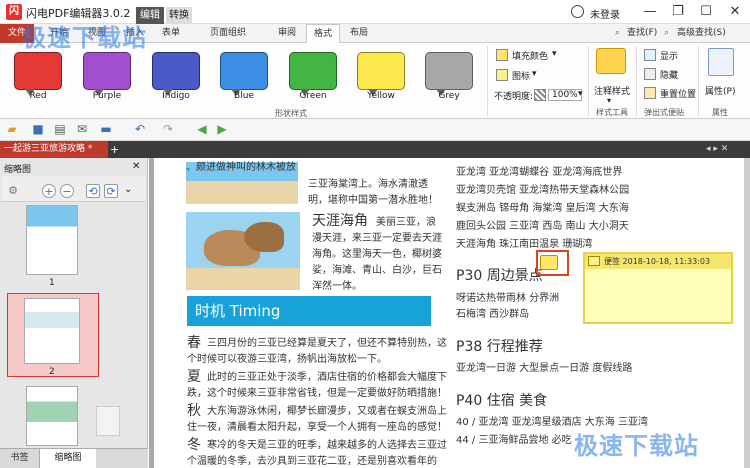 The width and height of the screenshot is (750, 468). What do you see at coordinates (543, 190) in the screenshot?
I see `text-line: 亚龙湾贝壳馆 亚龙湾热带天堂森林公园` at bounding box center [543, 190].